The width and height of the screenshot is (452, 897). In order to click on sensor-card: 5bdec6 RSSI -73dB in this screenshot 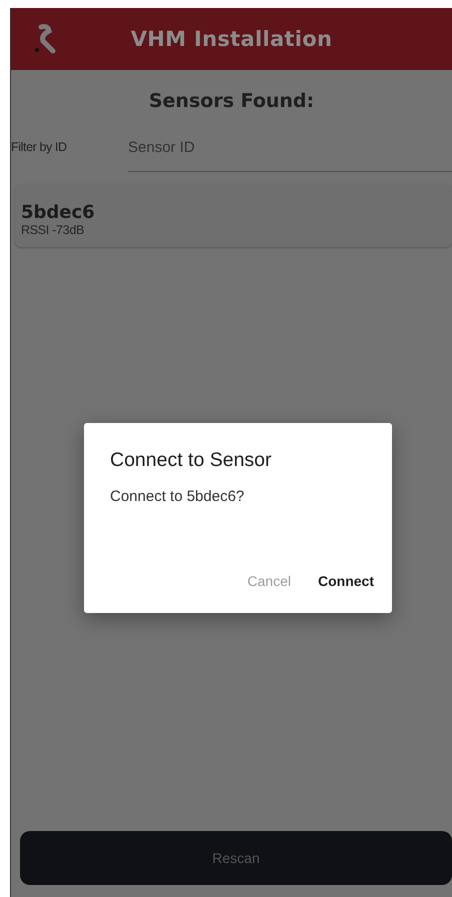, I will do `click(233, 215)`.